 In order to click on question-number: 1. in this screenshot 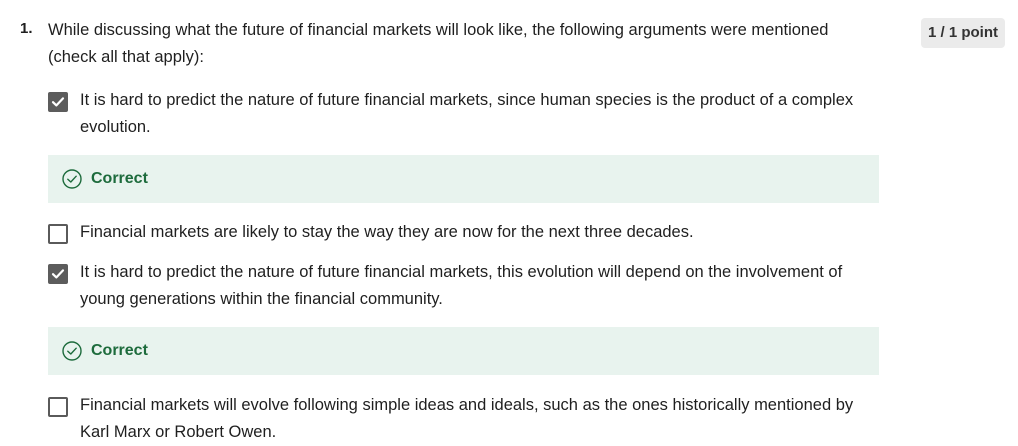, I will do `click(26, 28)`.